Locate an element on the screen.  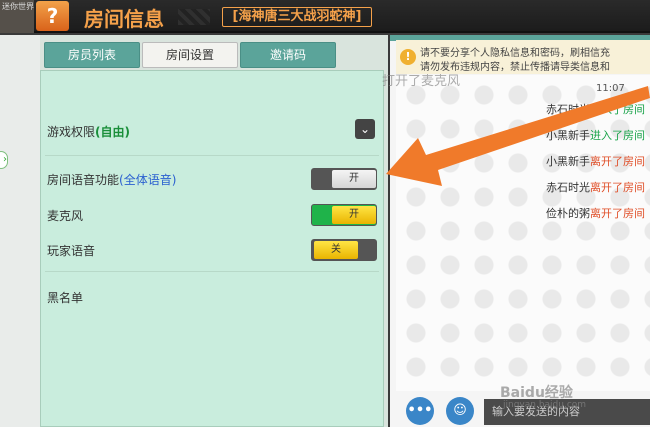
watermark: Baidu经验 is located at coordinates (536, 393).